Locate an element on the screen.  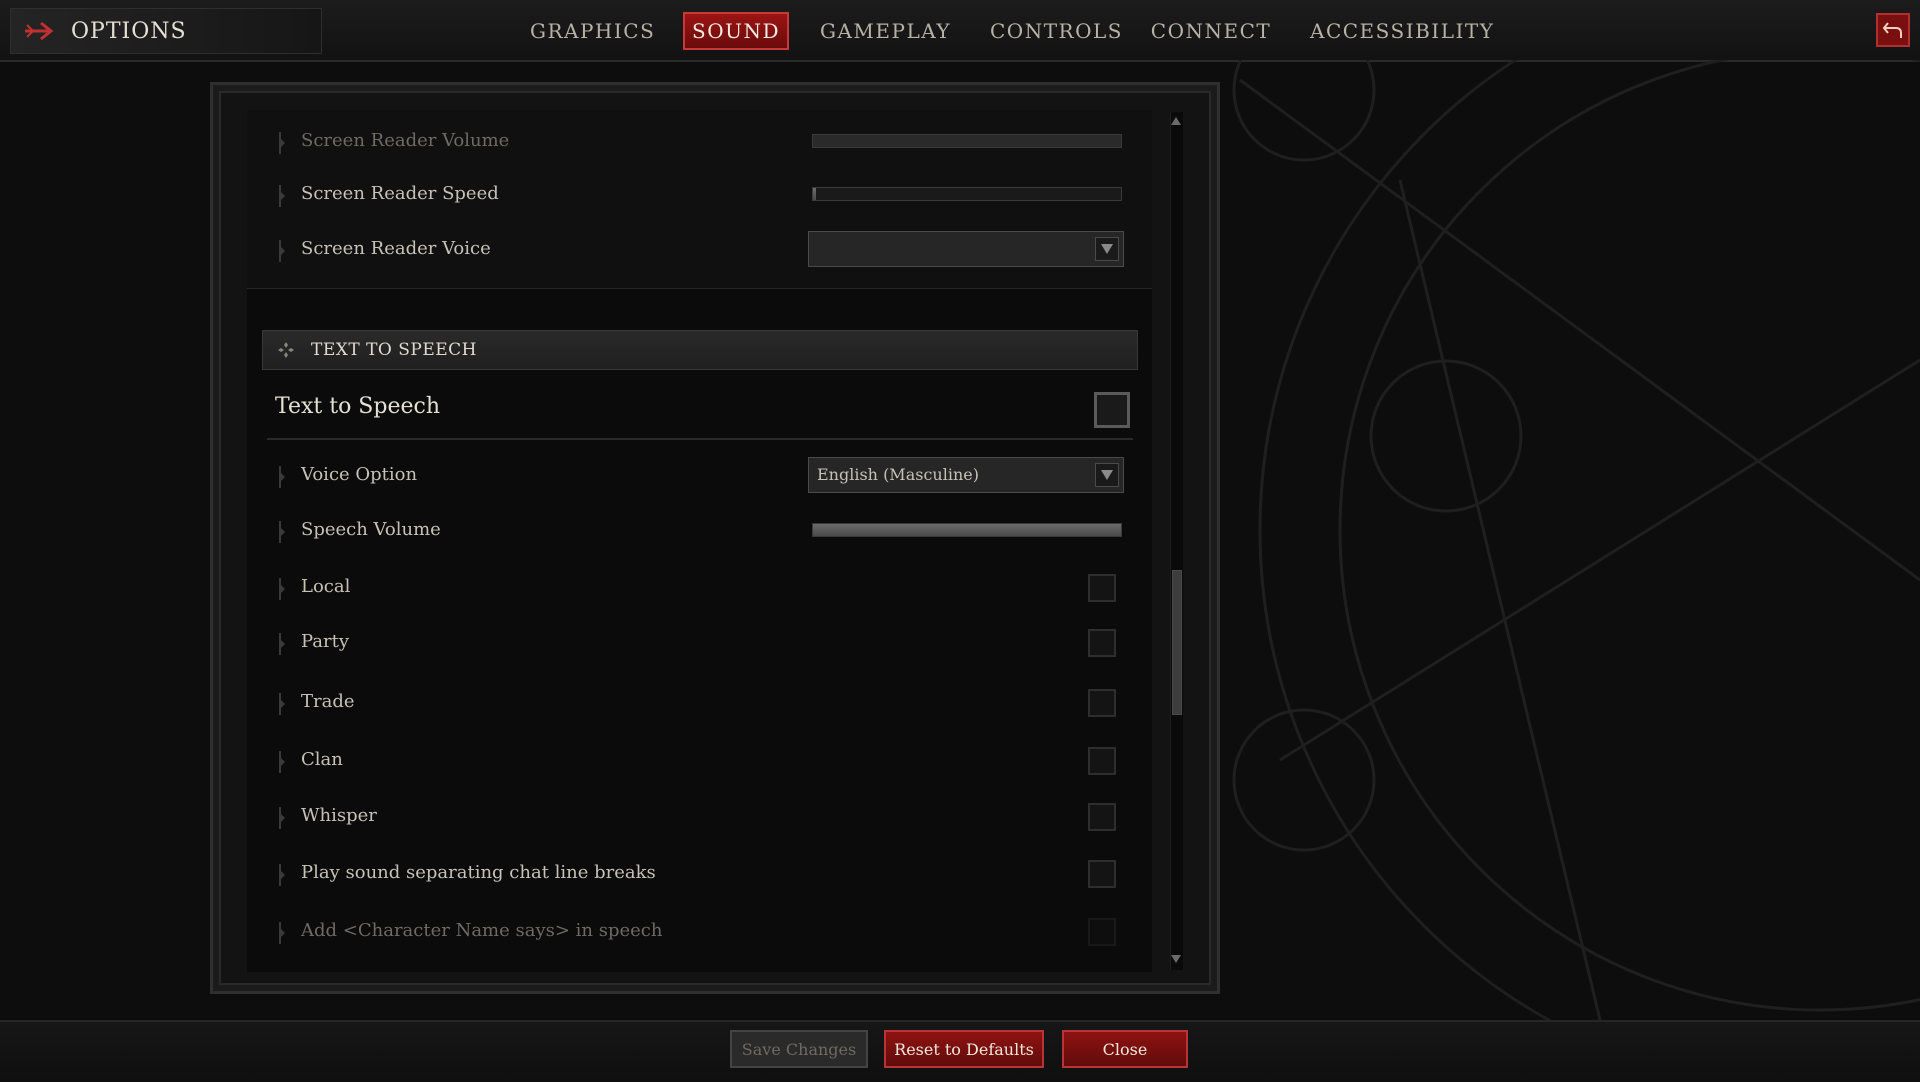
scroll-up-icon is located at coordinates (1176, 121).